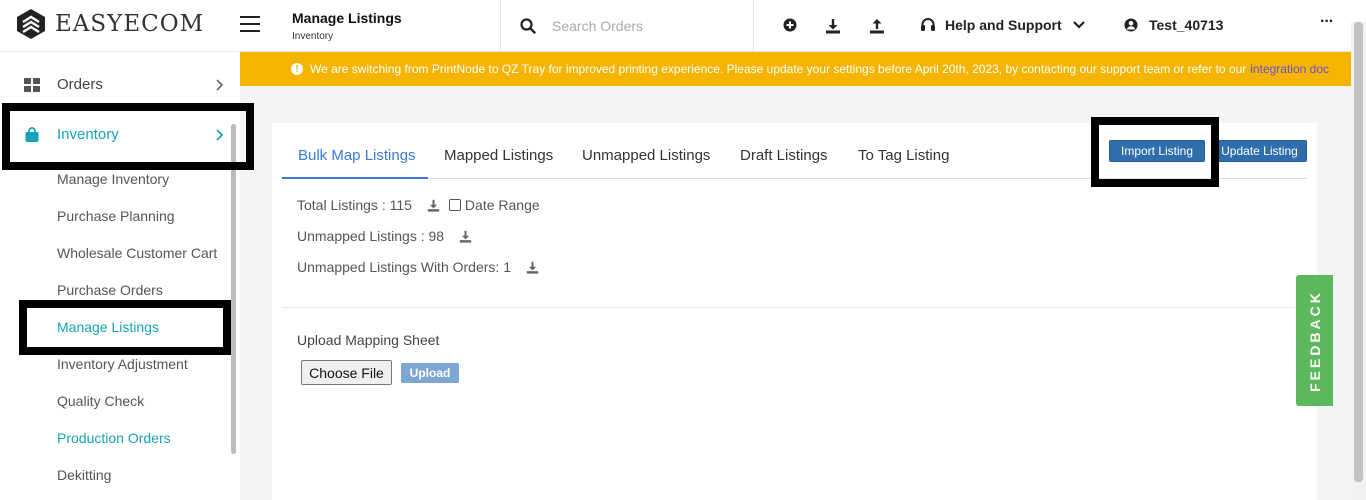  I want to click on user-name: Test_40713, so click(1186, 25).